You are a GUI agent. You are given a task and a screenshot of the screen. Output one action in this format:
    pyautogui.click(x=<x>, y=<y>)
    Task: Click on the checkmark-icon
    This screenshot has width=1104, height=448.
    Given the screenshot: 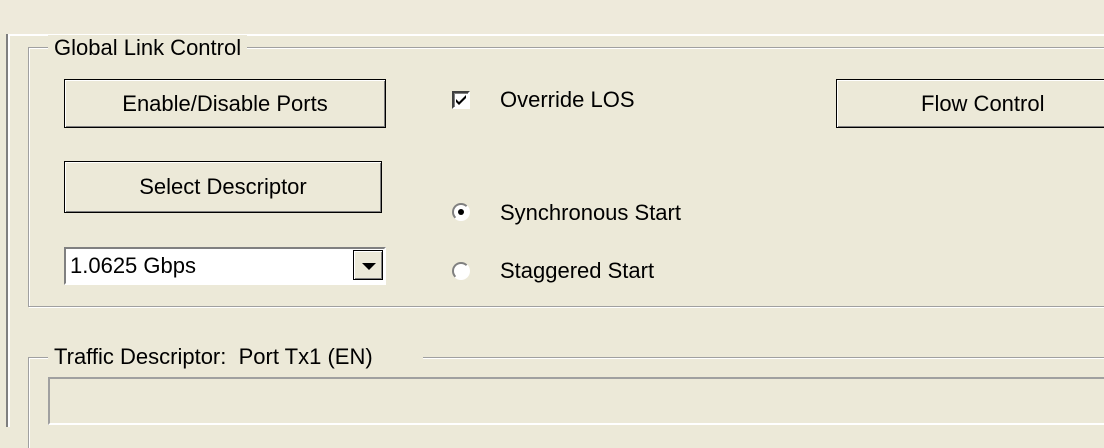 What is the action you would take?
    pyautogui.click(x=461, y=100)
    